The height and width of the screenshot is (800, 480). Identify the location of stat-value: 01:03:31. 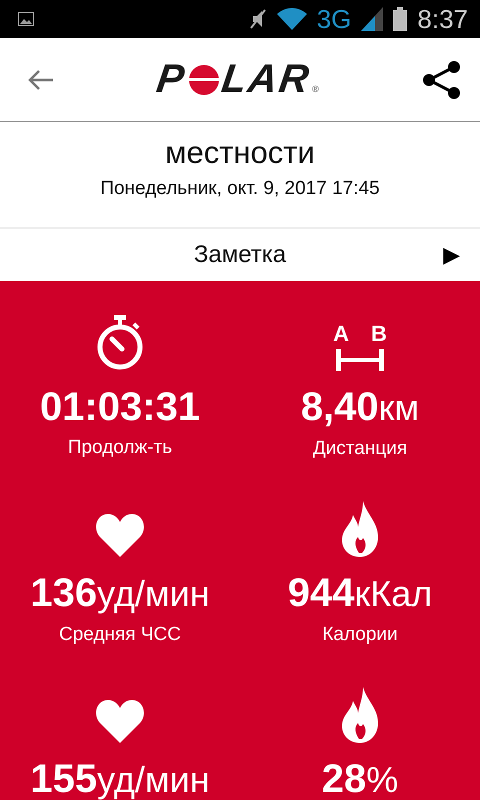
(120, 407).